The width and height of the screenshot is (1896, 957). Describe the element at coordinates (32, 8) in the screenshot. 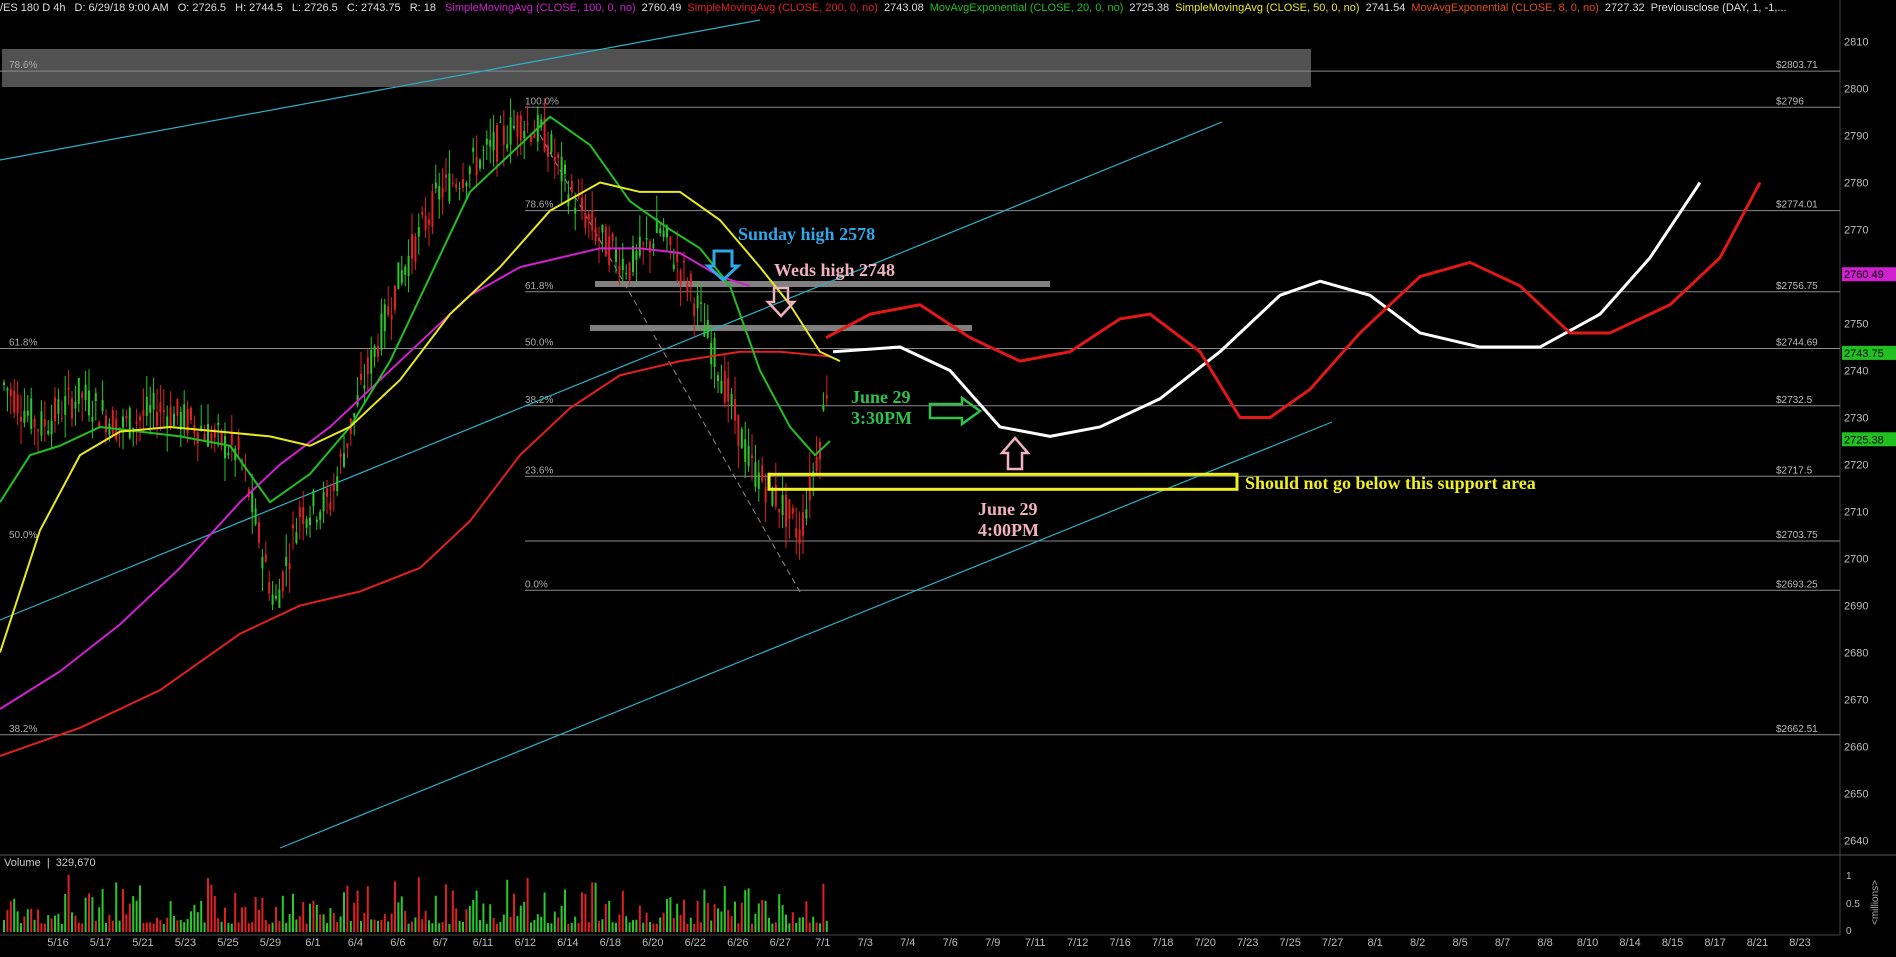

I see `symbol-label: /ES 180 D 4h` at that location.